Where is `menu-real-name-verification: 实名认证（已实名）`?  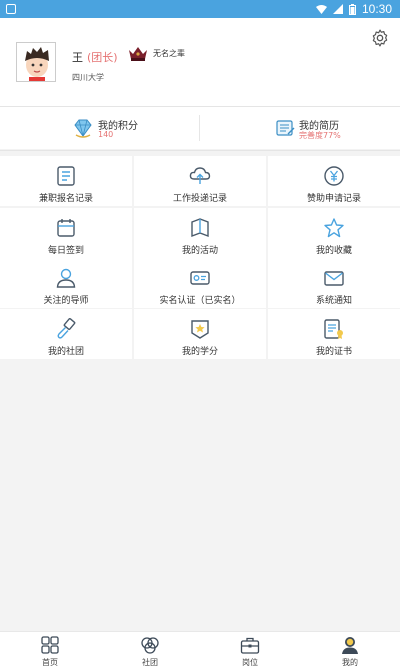
menu-real-name-verification: 实名认证（已实名） is located at coordinates (200, 283).